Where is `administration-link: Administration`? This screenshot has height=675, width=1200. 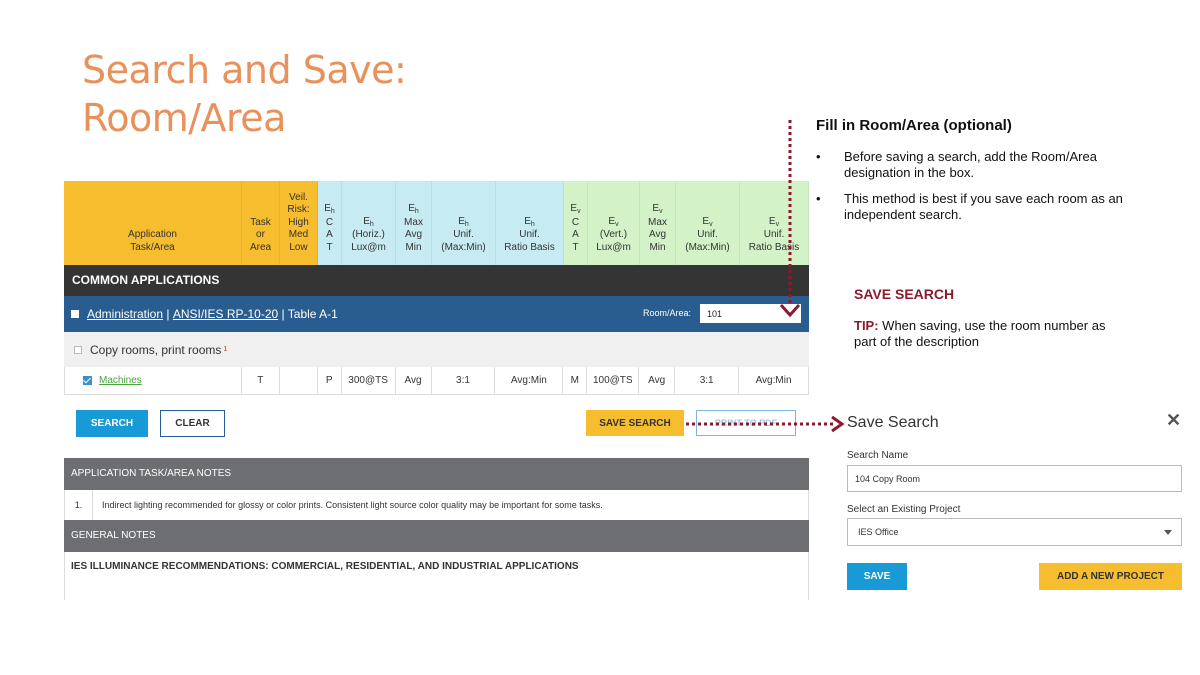 administration-link: Administration is located at coordinates (125, 314).